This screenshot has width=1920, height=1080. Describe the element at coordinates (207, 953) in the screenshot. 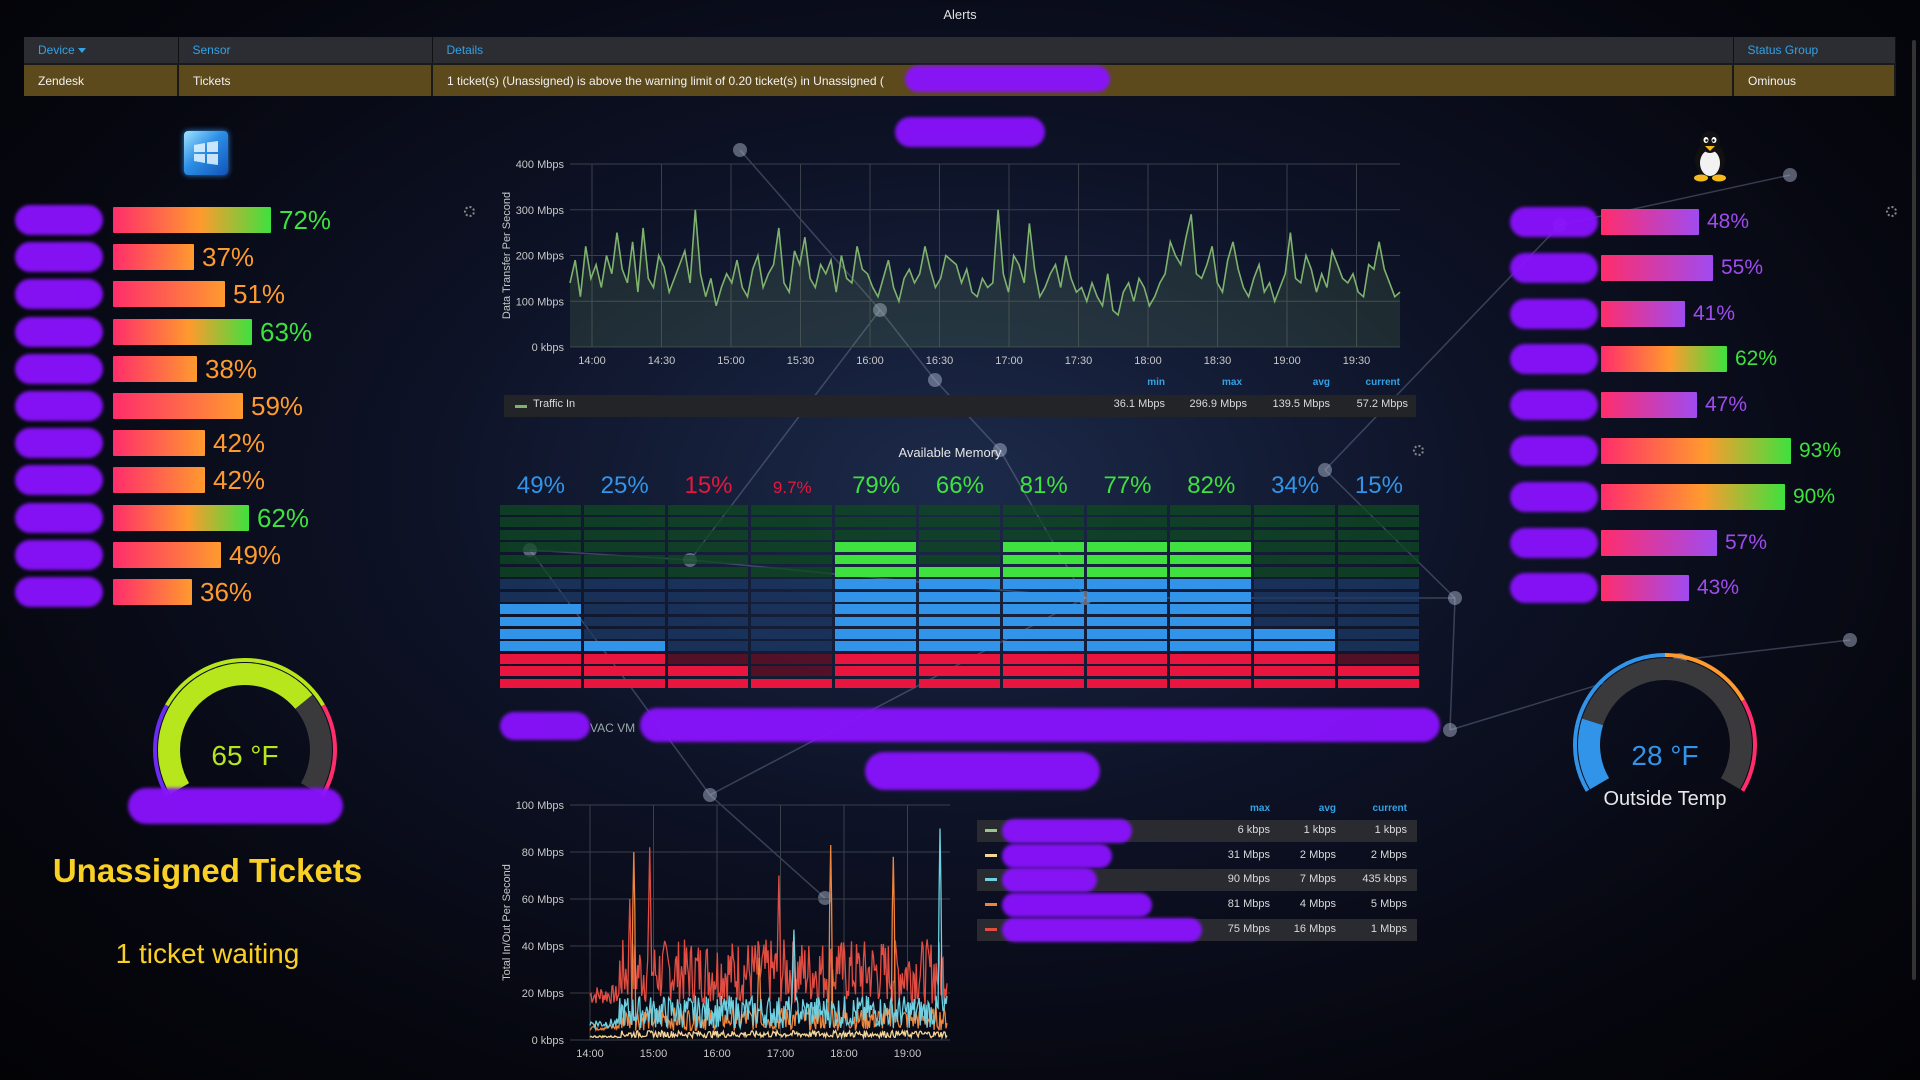

I see `tickets-waiting-text: 1 ticket waiting` at that location.